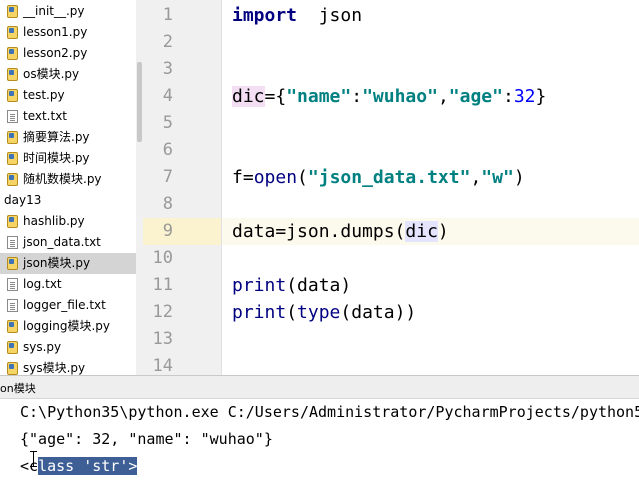  I want to click on code-line-1: import json, so click(297, 15).